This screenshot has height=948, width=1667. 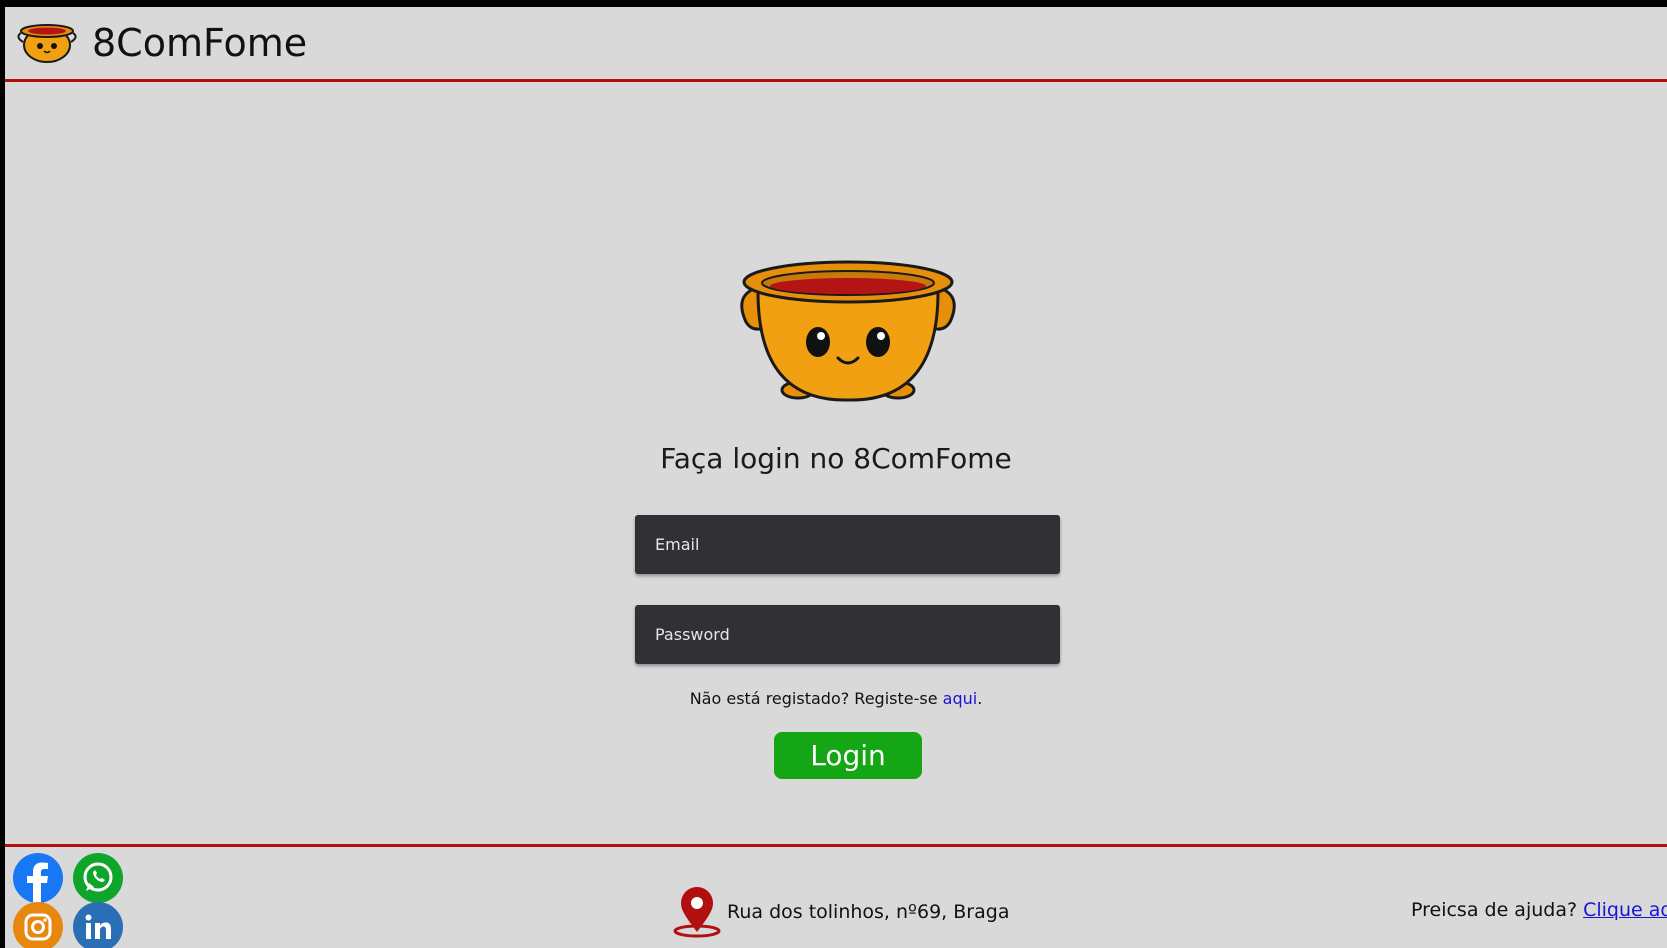 I want to click on help-block: Preicsa de ajuda? Clique aqui, so click(x=1539, y=910).